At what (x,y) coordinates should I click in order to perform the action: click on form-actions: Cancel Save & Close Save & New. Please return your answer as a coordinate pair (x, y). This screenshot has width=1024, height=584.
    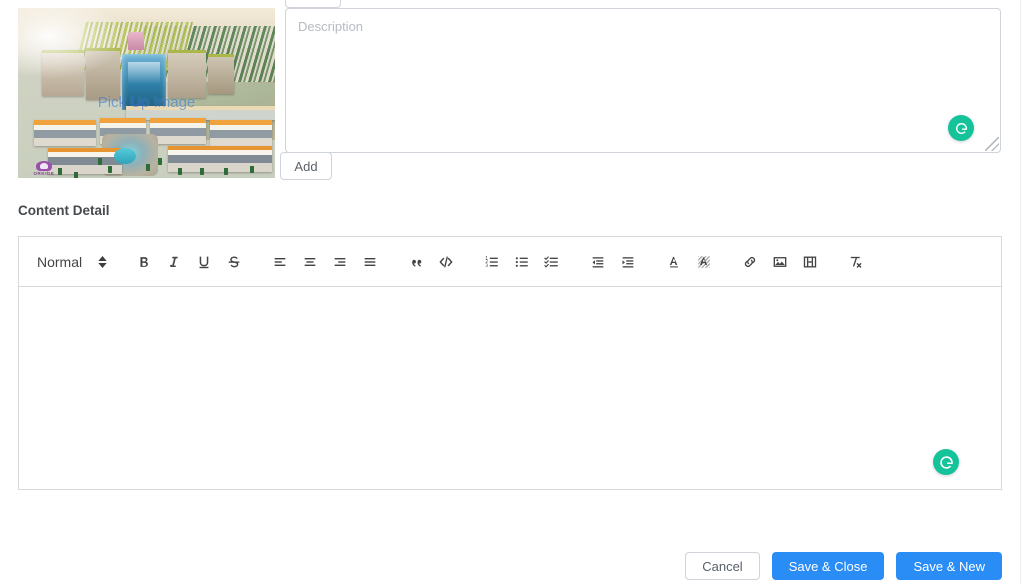
    Looking at the image, I should click on (843, 566).